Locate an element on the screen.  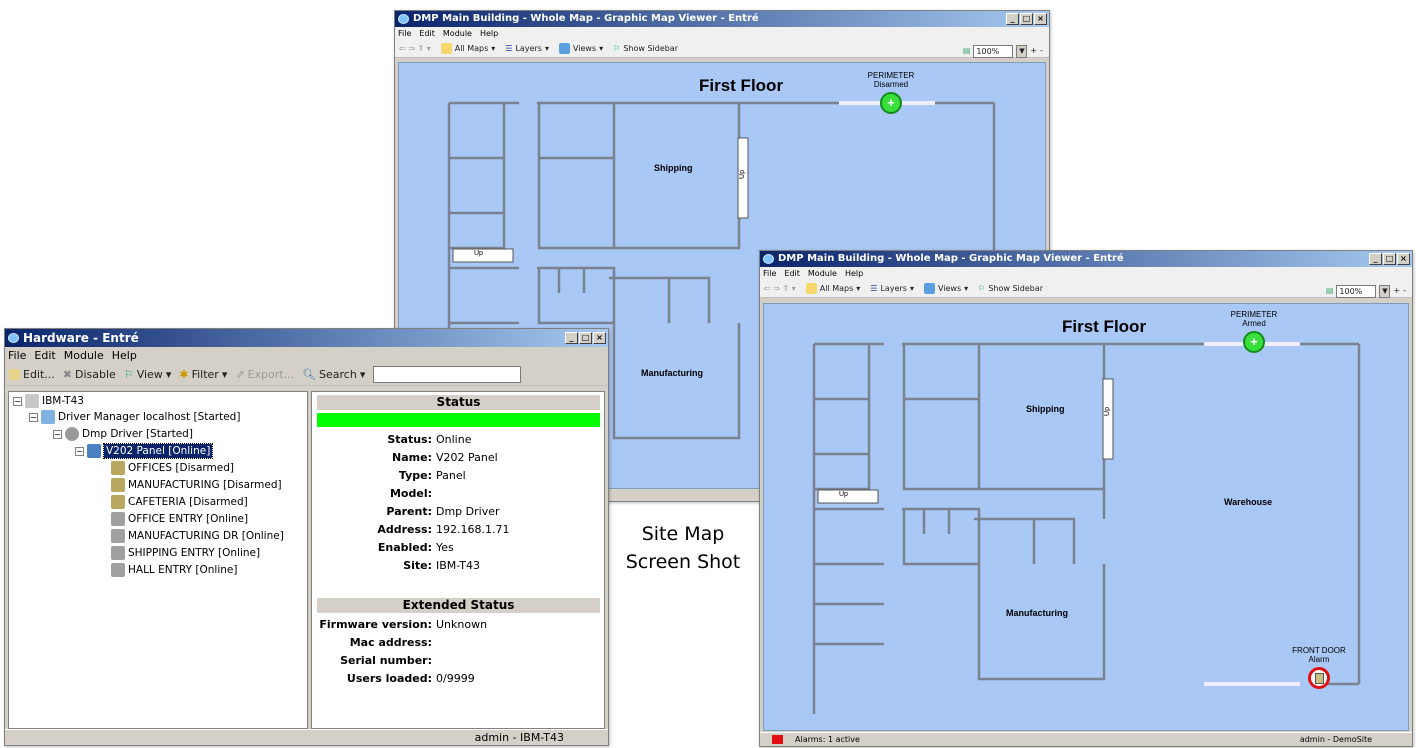
driver-gear-icon is located at coordinates (72, 434).